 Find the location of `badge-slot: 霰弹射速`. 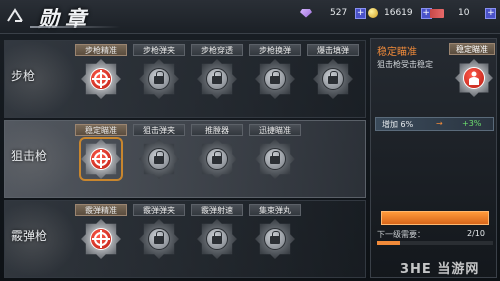

badge-slot: 霰弹射速 is located at coordinates (217, 240).